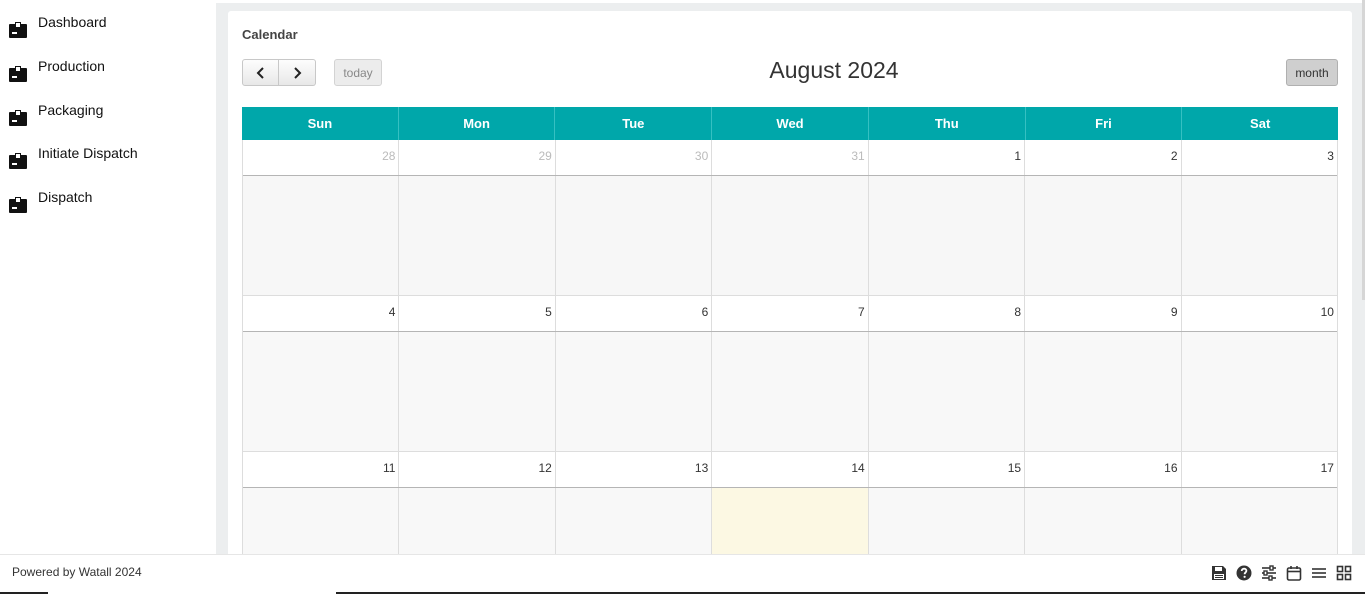 The height and width of the screenshot is (594, 1365). I want to click on day-number: 16, so click(1103, 469).